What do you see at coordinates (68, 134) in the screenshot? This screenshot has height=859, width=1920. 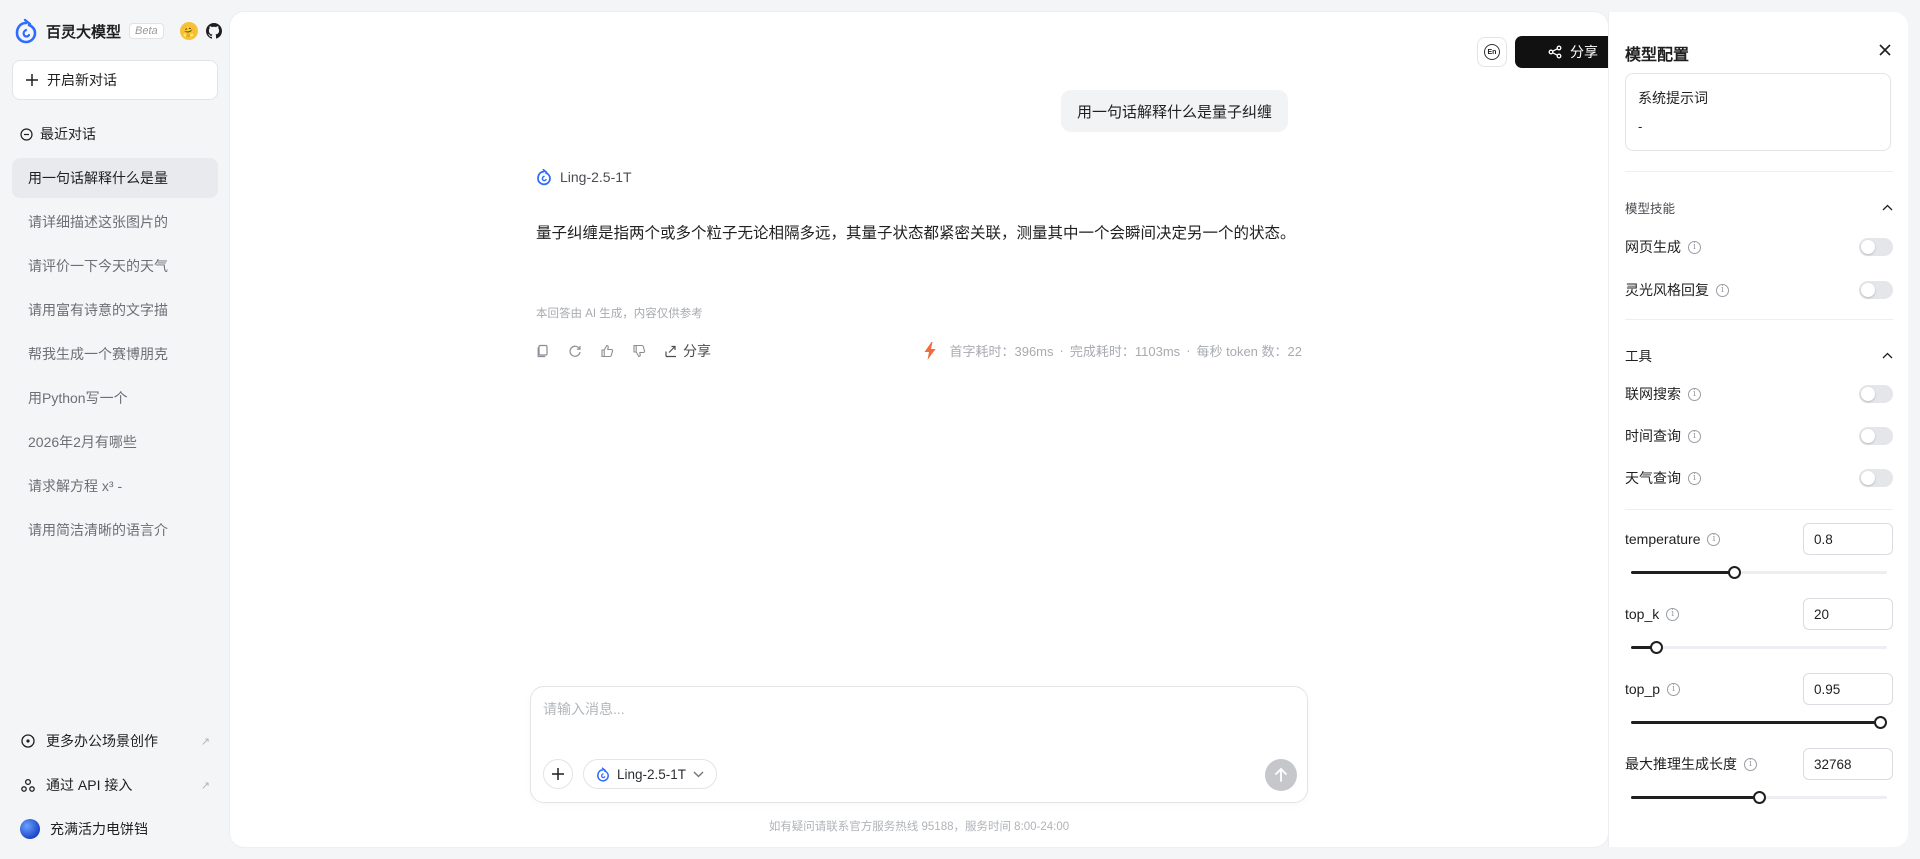 I see `recent-chats-label: 最近对话` at bounding box center [68, 134].